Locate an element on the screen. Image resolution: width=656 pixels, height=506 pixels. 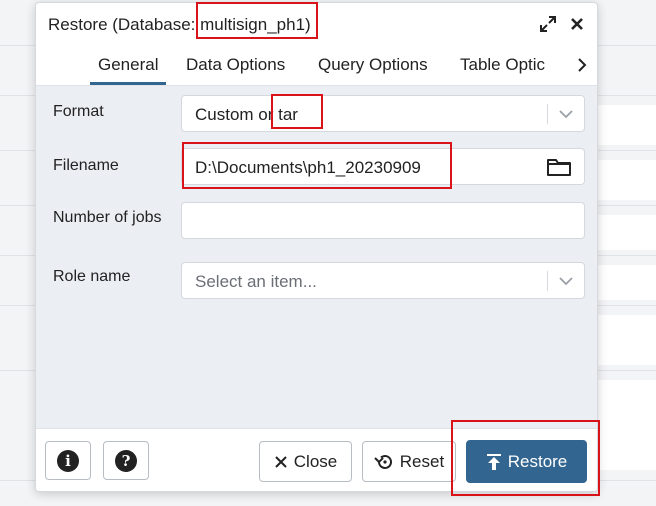
close-button: Close is located at coordinates (305, 461).